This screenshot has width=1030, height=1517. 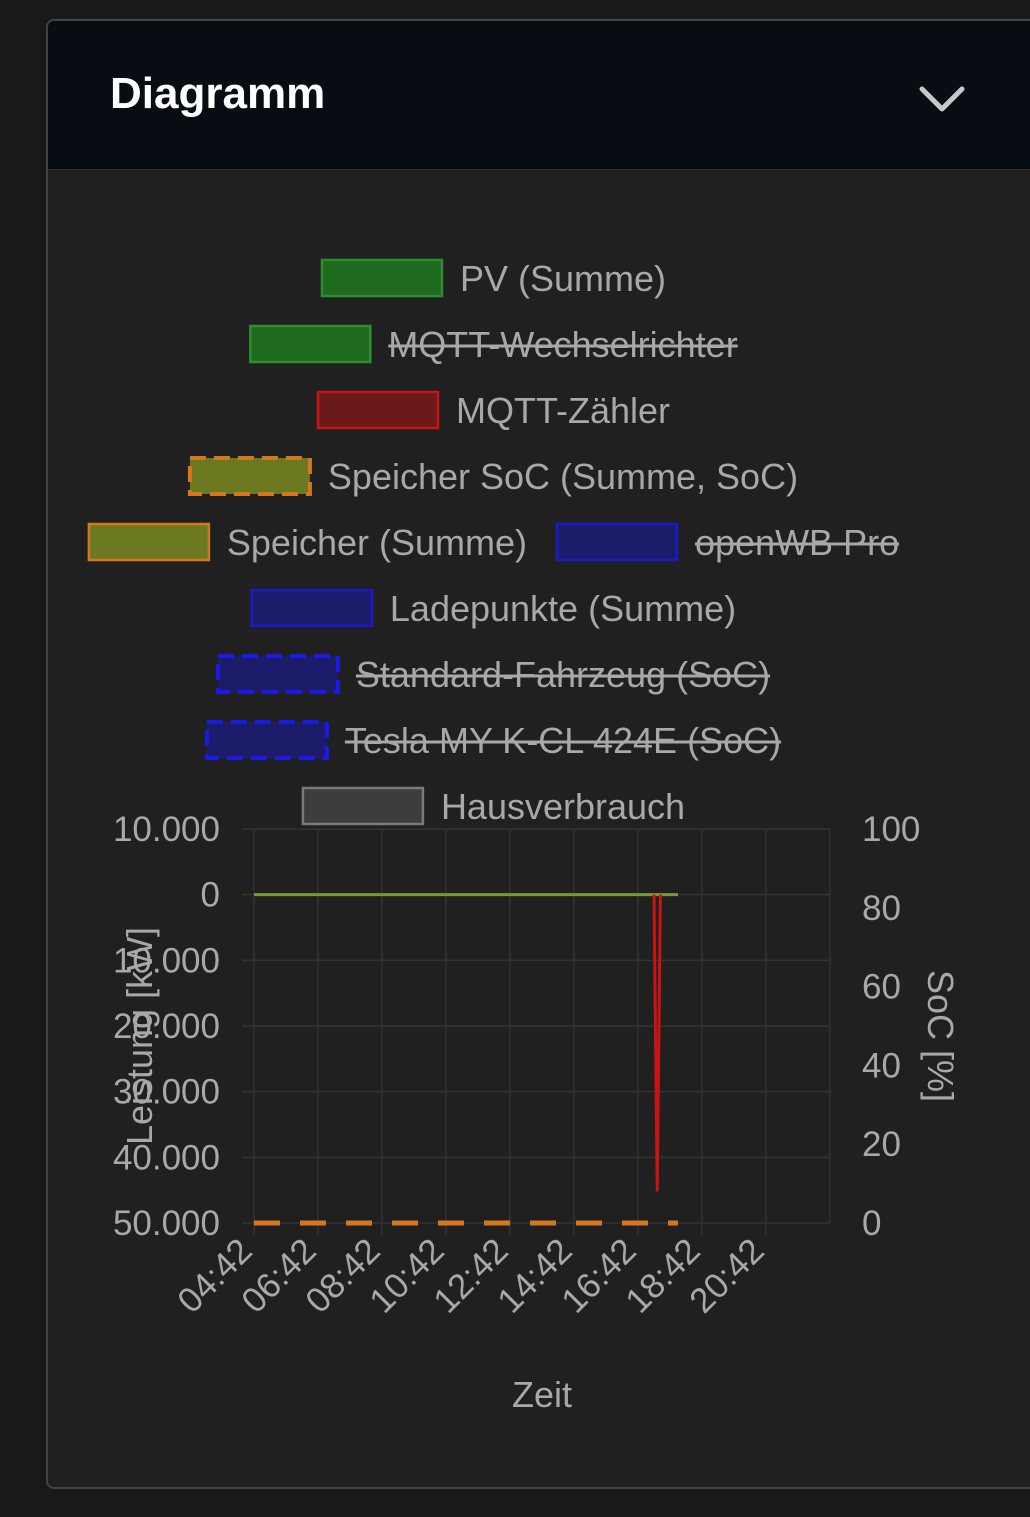 What do you see at coordinates (727, 1276) in the screenshot?
I see `x-tick-label: 20:42` at bounding box center [727, 1276].